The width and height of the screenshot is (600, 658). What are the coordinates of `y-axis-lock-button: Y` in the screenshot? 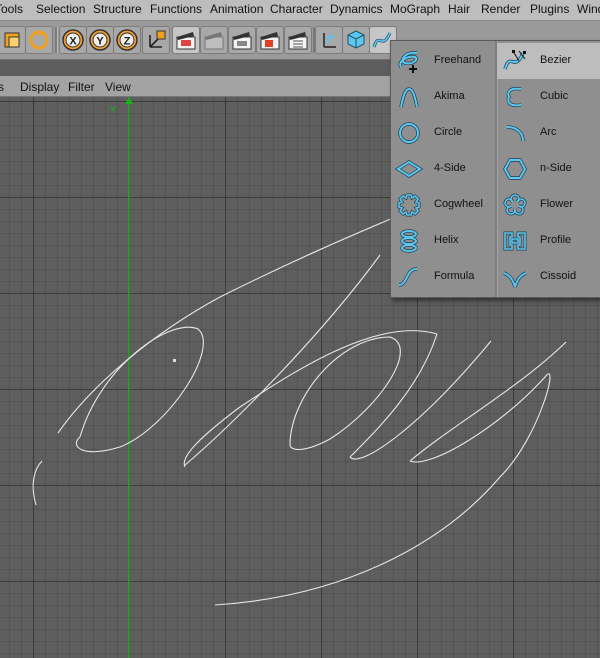 It's located at (100, 40).